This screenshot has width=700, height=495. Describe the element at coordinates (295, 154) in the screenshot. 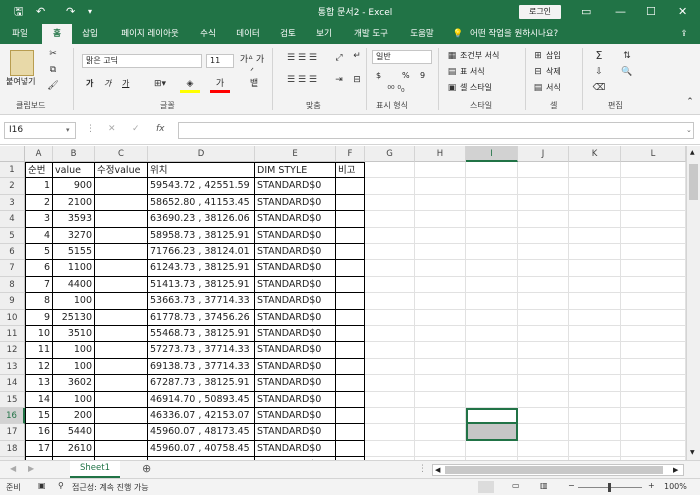

I see `column-header-e: E` at that location.